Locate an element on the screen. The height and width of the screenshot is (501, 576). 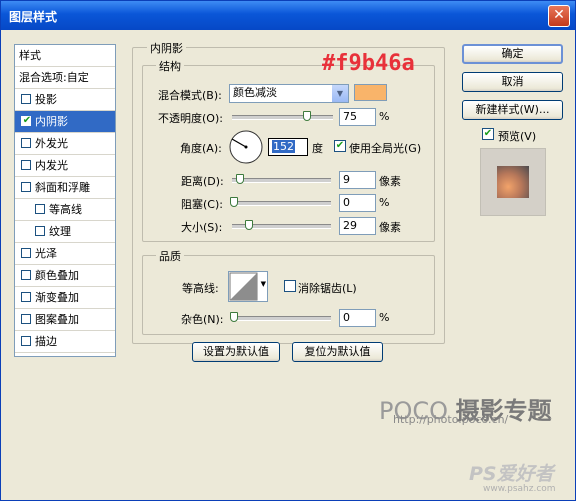
style-item: 纹理 is located at coordinates (65, 232).